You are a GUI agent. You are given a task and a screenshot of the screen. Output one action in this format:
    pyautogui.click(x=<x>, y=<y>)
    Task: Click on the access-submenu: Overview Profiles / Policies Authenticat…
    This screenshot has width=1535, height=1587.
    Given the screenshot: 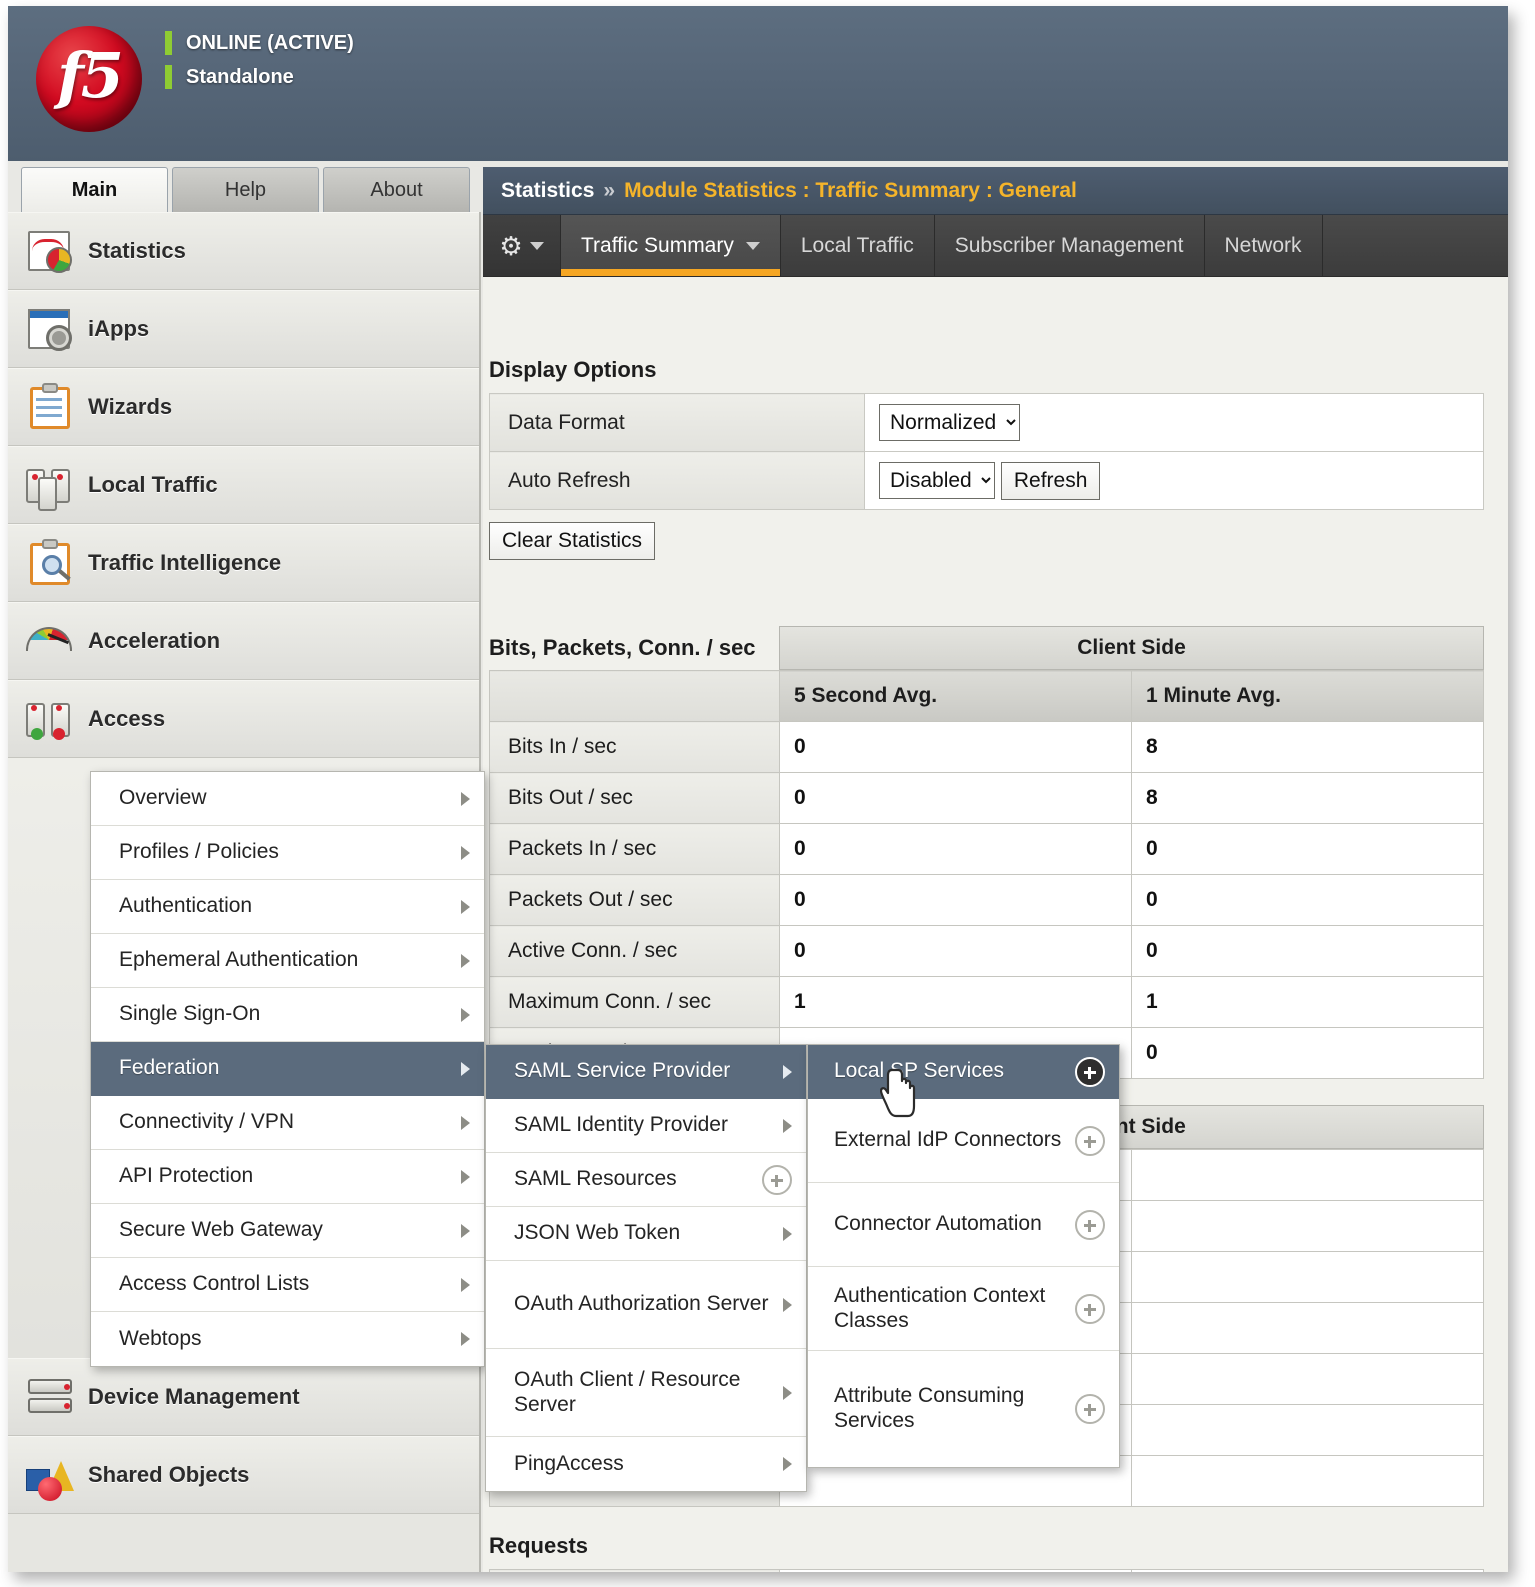 What is the action you would take?
    pyautogui.click(x=287, y=1069)
    